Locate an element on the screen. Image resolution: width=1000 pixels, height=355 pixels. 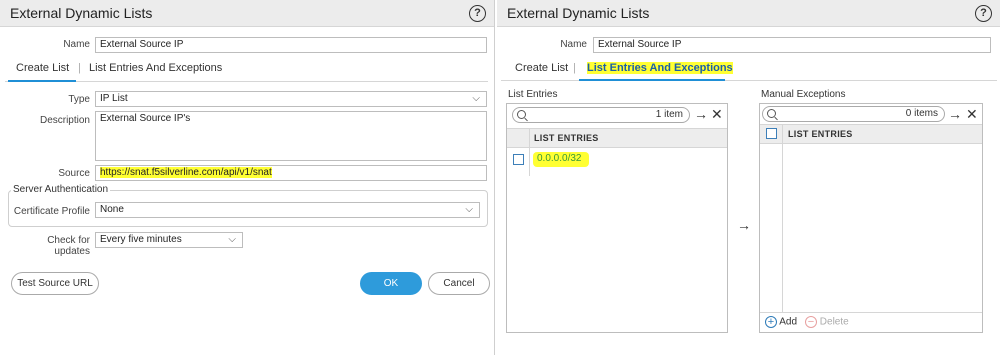
manual-exceptions-search: 0 items is located at coordinates (853, 114).